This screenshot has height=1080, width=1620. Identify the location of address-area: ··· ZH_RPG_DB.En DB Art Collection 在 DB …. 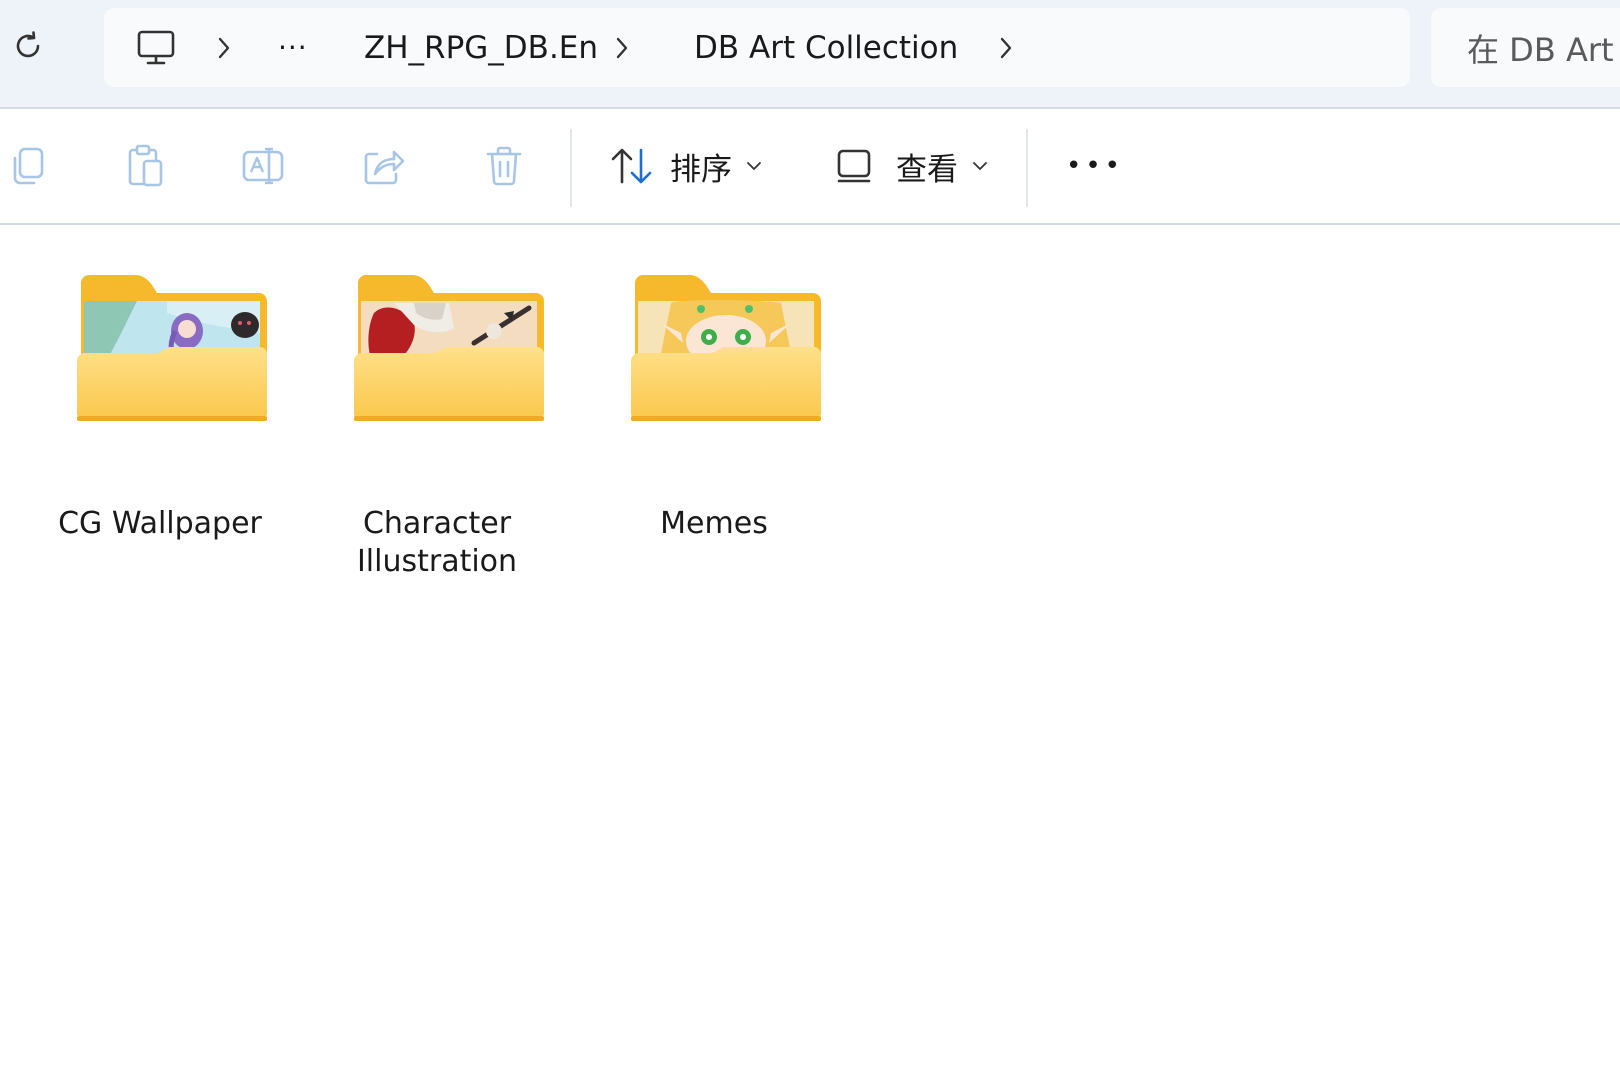
(810, 54).